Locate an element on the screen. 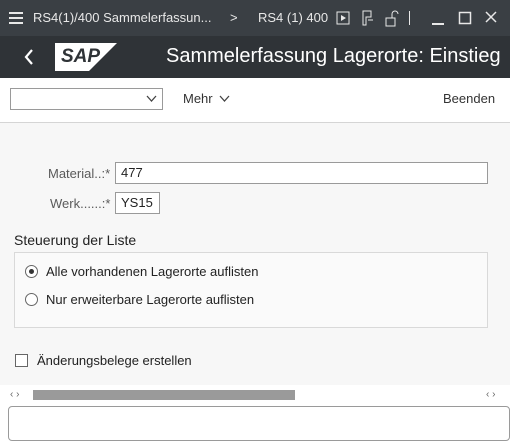  unlock-icon is located at coordinates (392, 18).